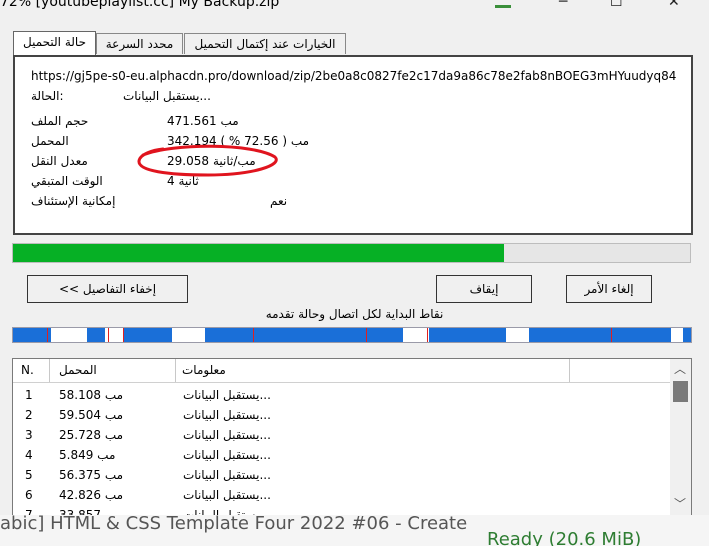 This screenshot has width=709, height=546. What do you see at coordinates (107, 289) in the screenshot?
I see `hide-details-button: << إخفاء التفاصيل` at bounding box center [107, 289].